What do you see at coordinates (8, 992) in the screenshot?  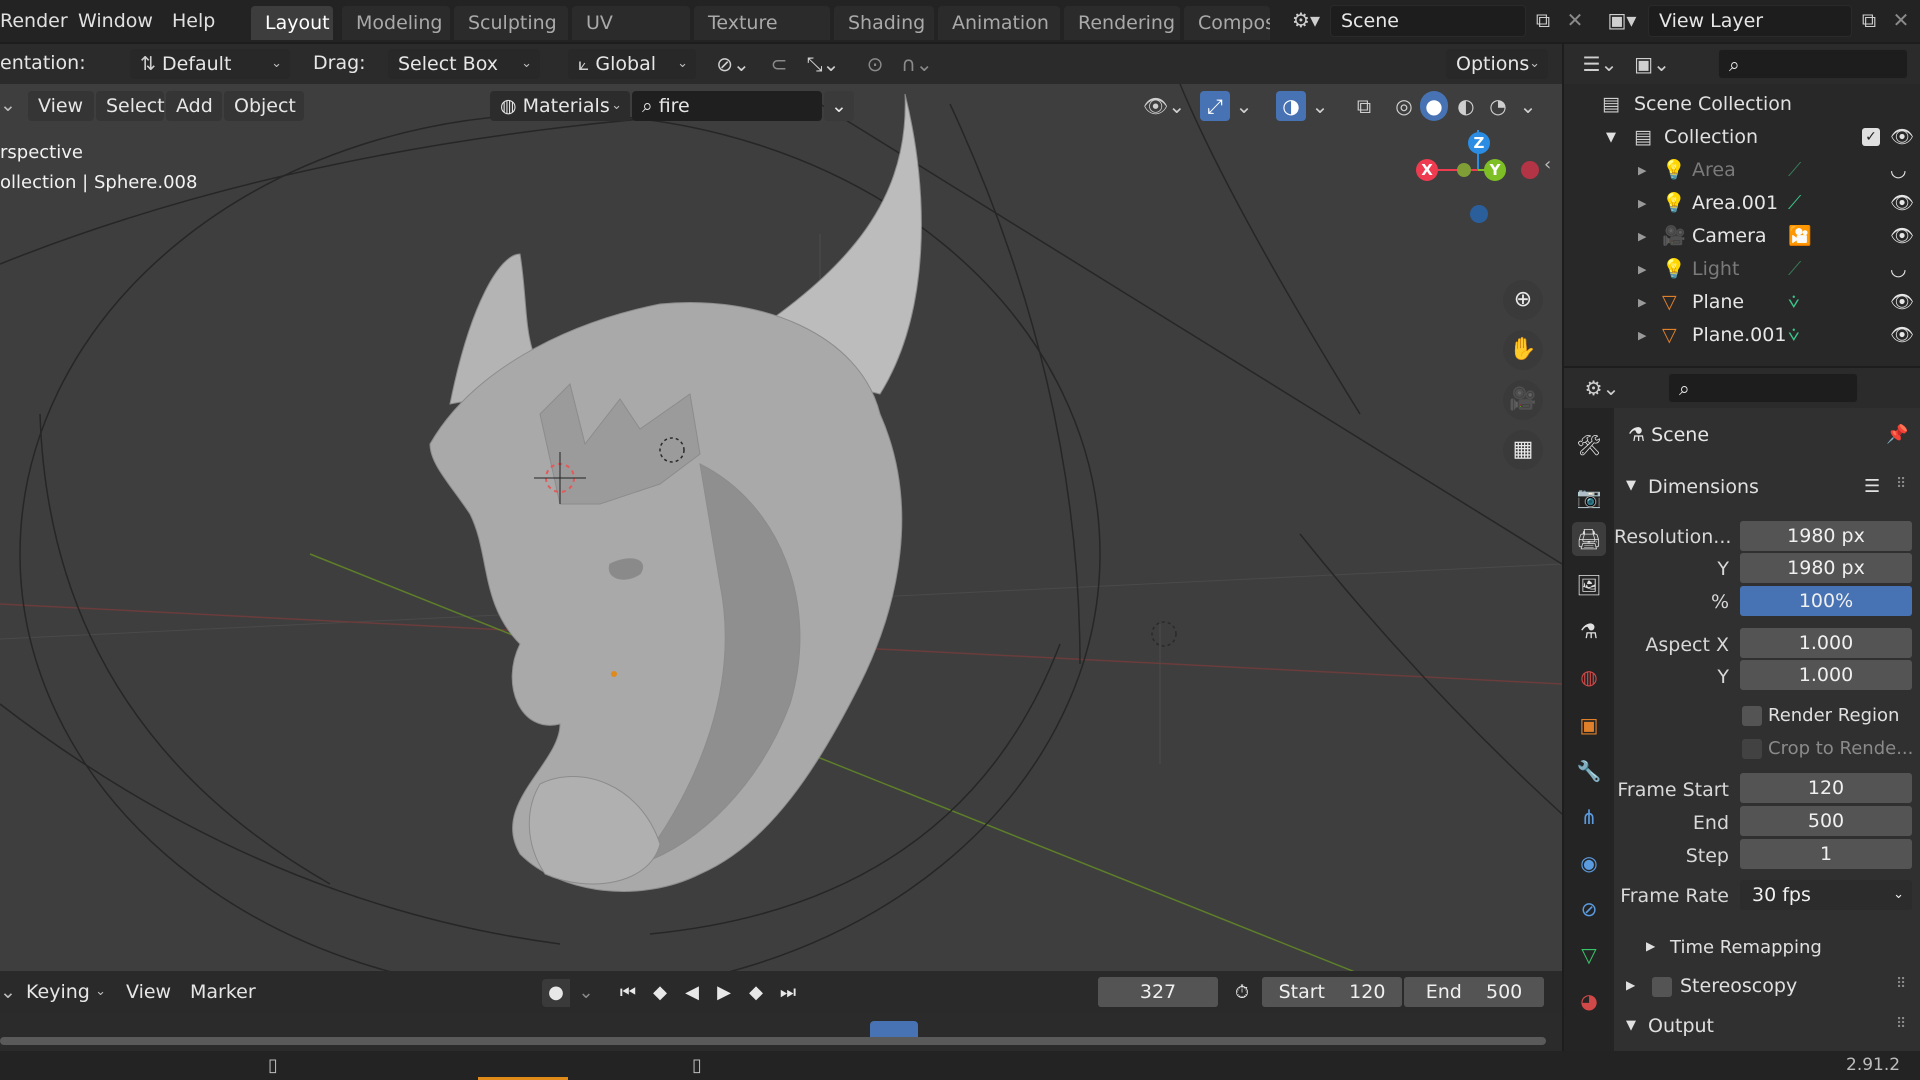 I see `editor-type-icon: ⌄` at bounding box center [8, 992].